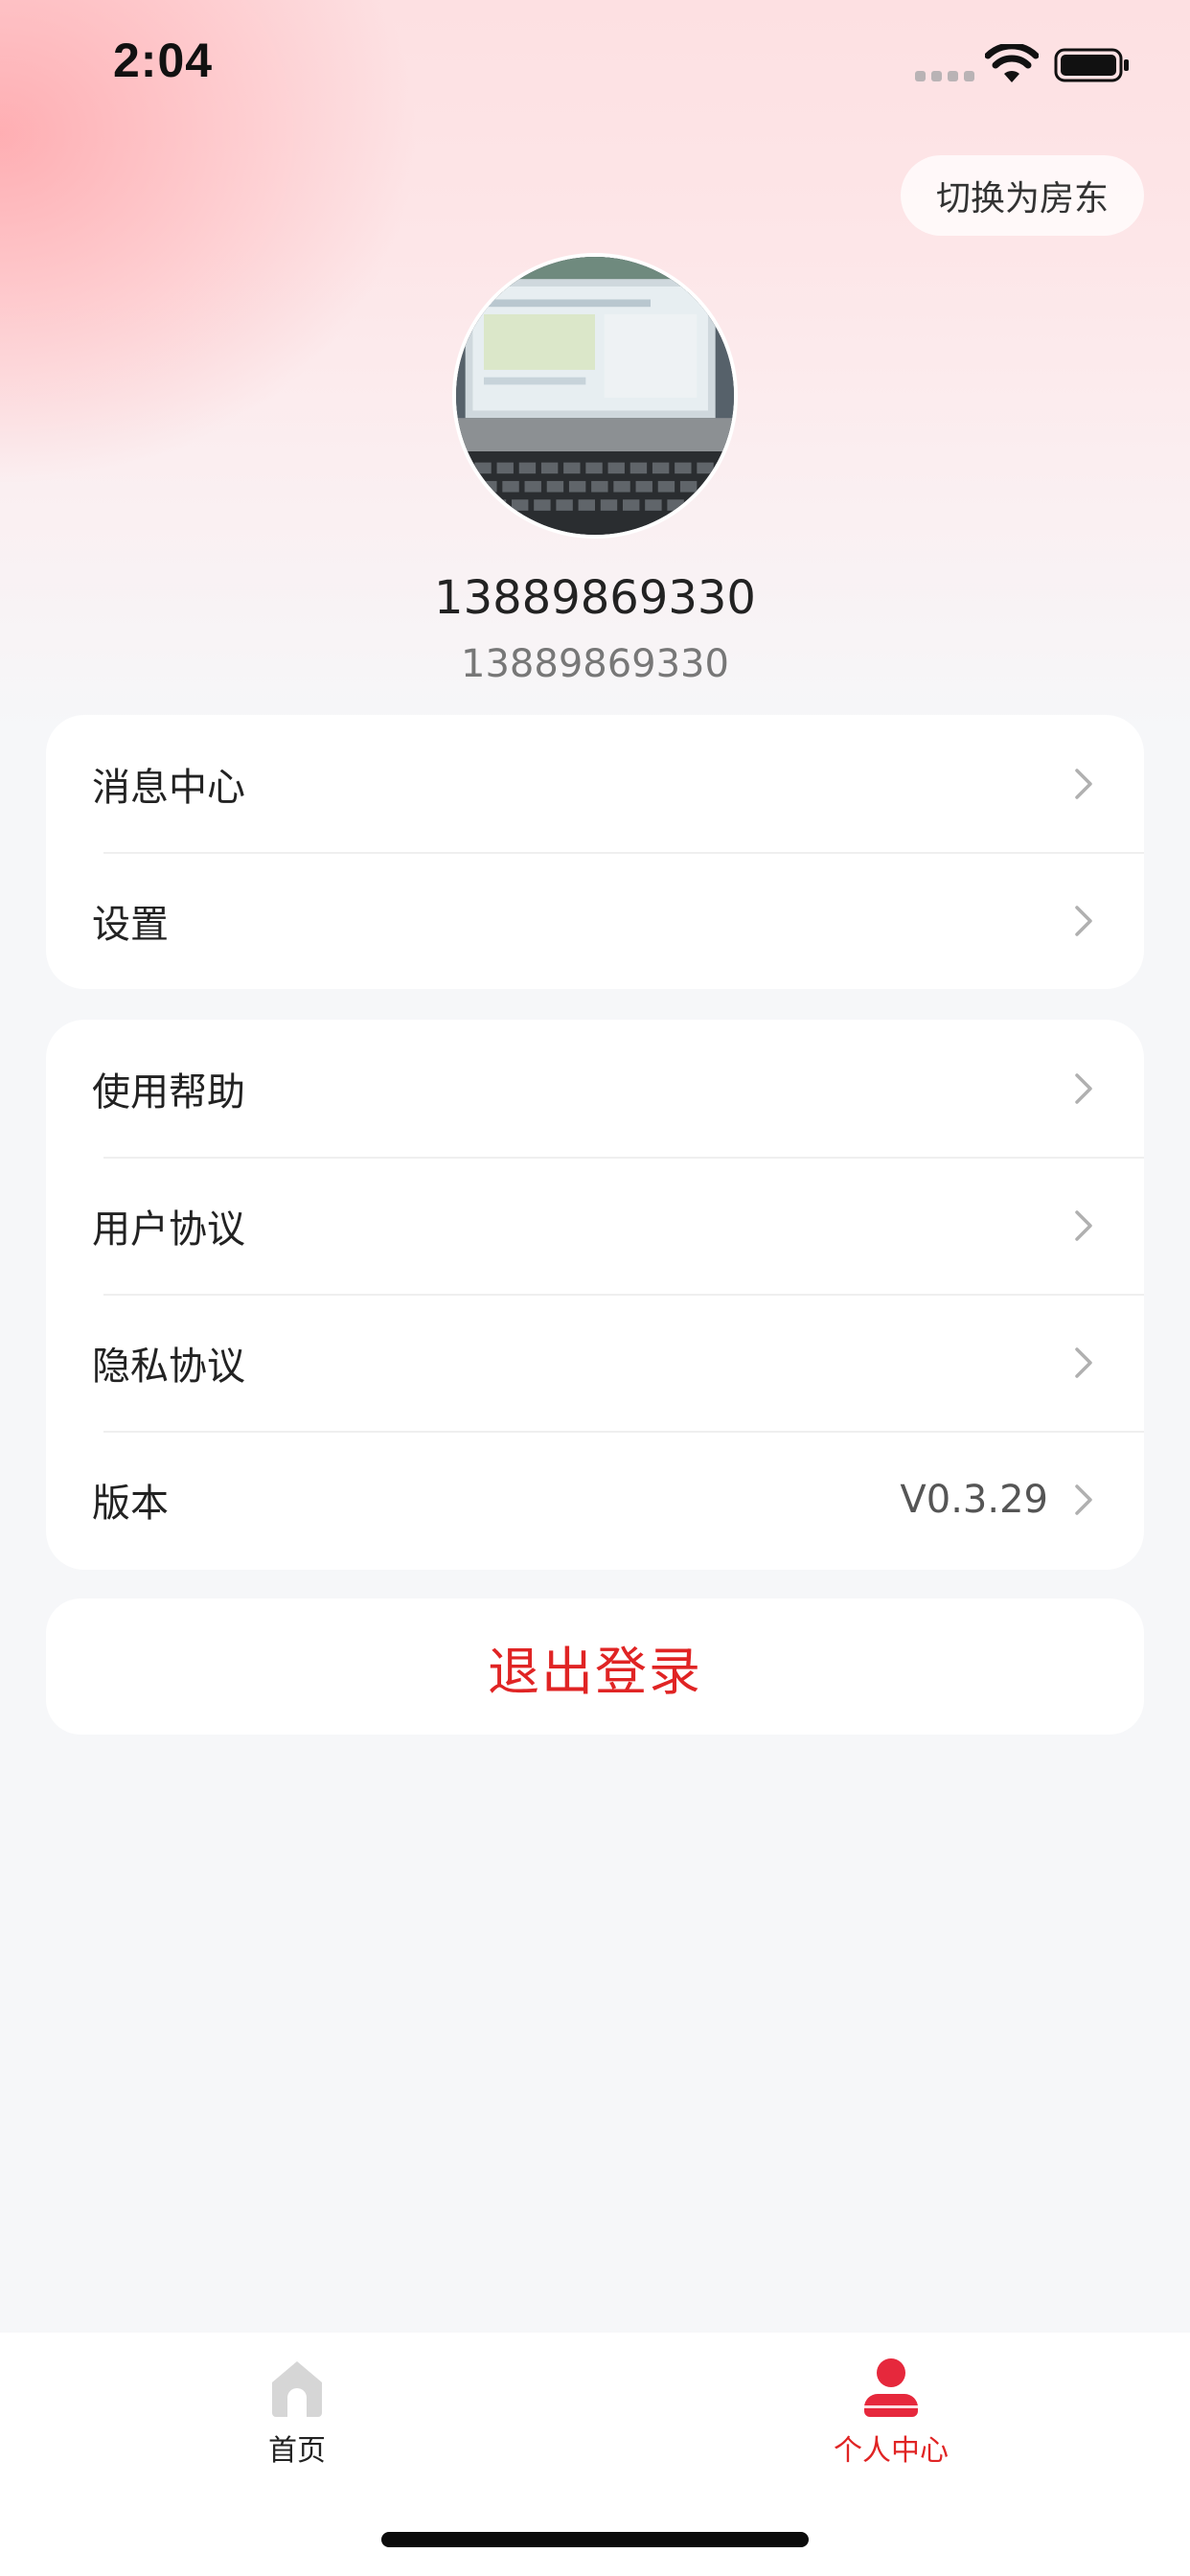  Describe the element at coordinates (595, 664) in the screenshot. I see `user-phone: 13889869330` at that location.